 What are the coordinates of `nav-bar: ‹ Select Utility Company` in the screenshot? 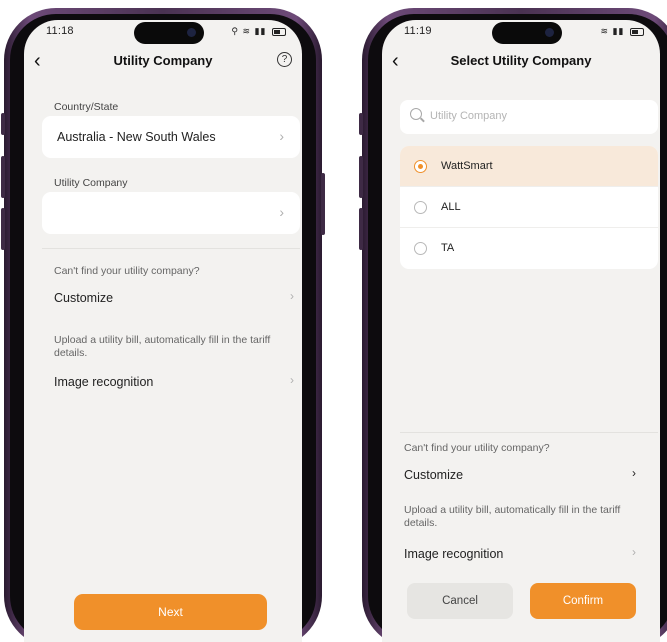 It's located at (521, 63).